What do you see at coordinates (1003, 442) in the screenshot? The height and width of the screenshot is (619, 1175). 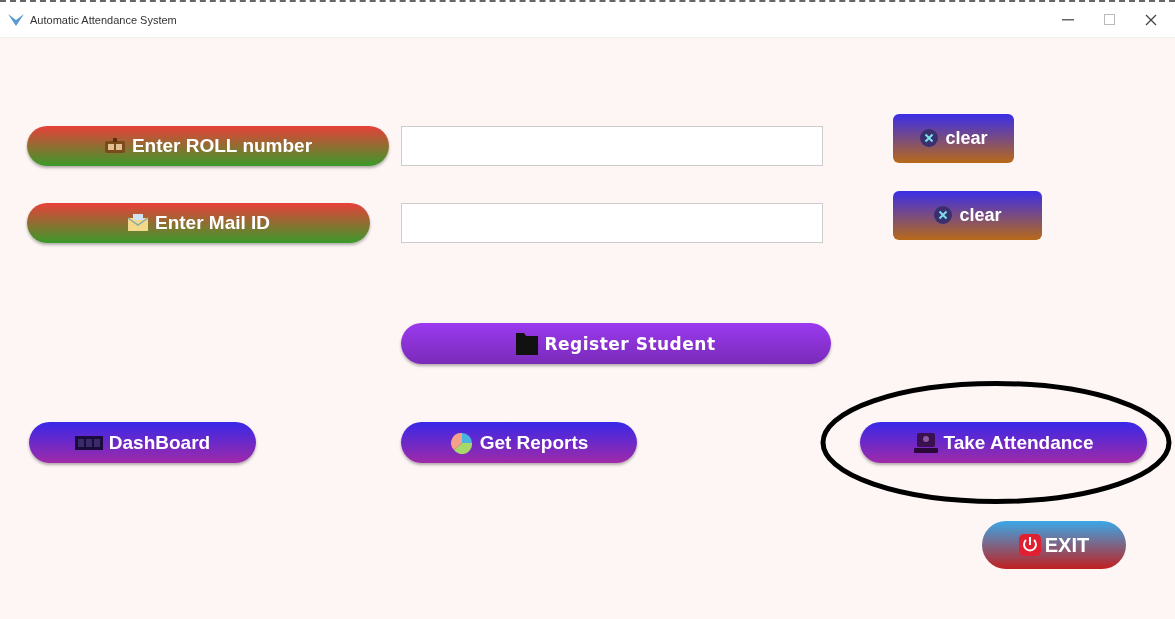 I see `attendance-button: Take Attendance` at bounding box center [1003, 442].